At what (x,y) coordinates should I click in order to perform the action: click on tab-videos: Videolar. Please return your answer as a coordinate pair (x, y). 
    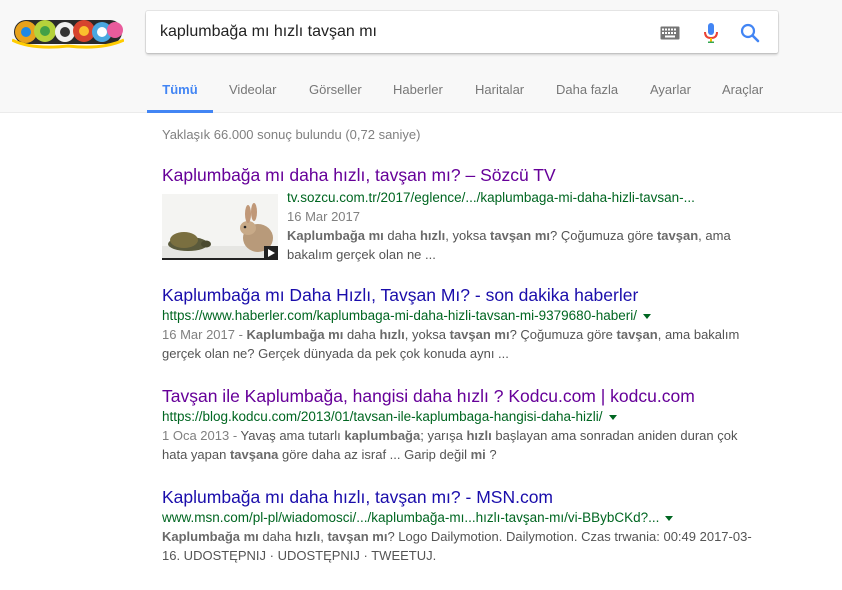
    Looking at the image, I should click on (252, 90).